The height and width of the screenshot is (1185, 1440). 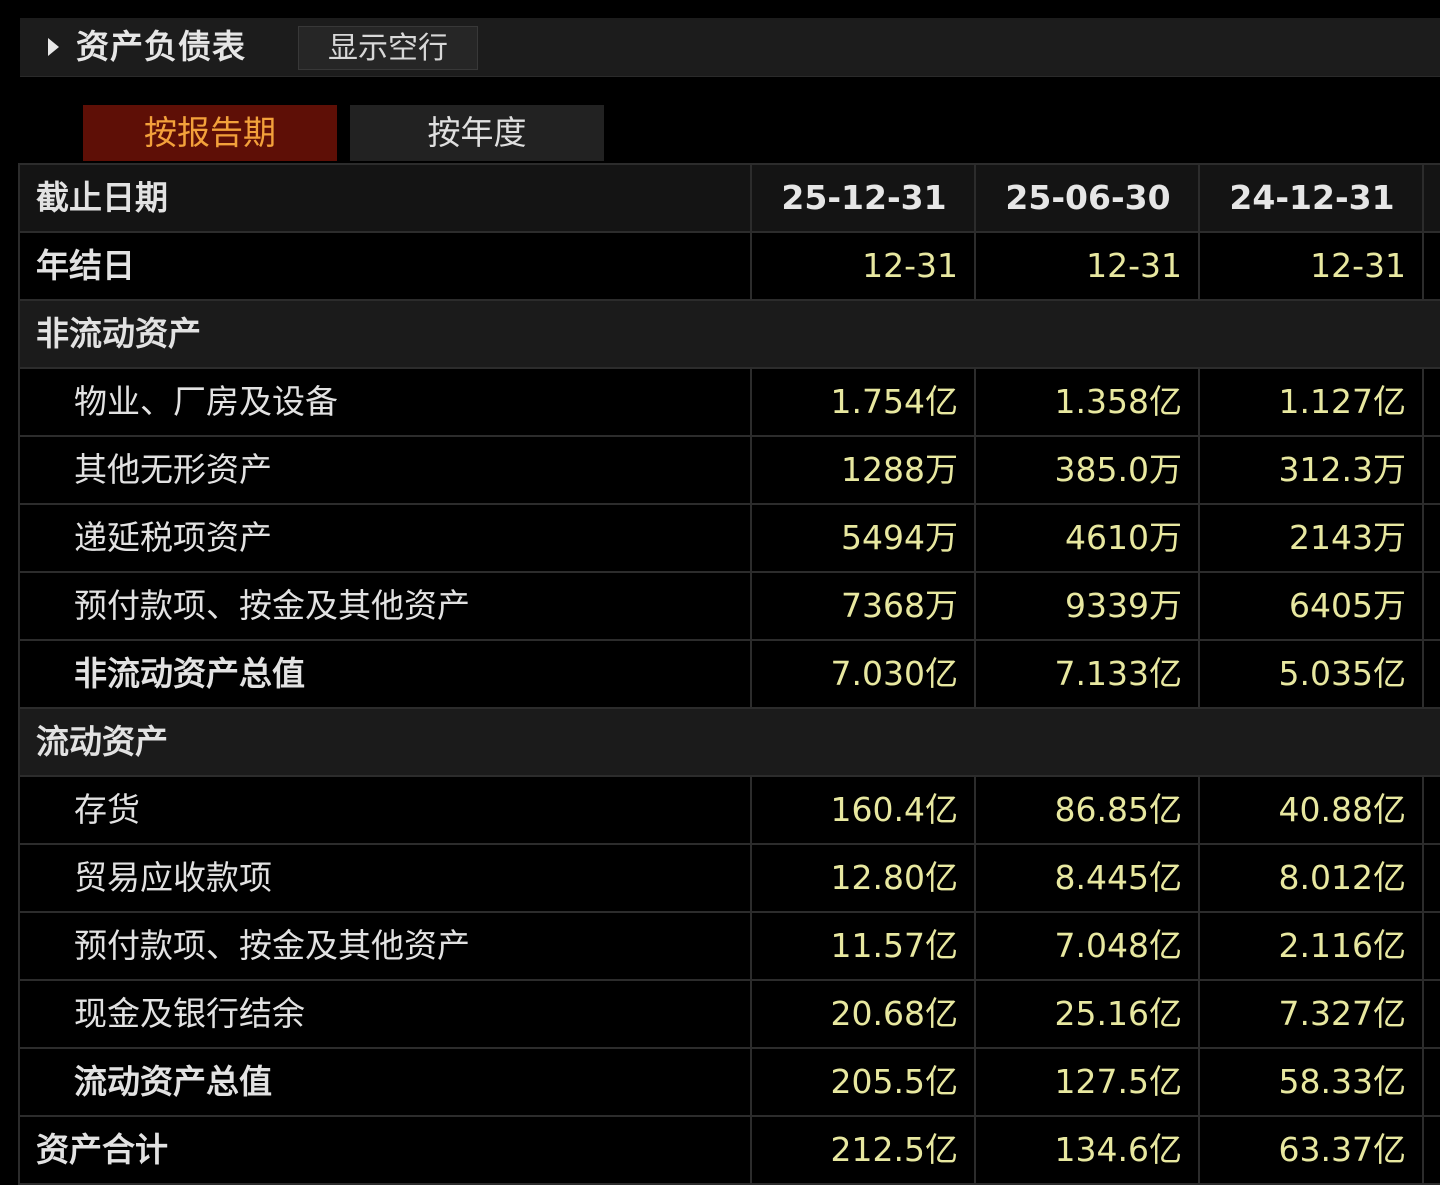 What do you see at coordinates (53, 47) in the screenshot?
I see `caret-right-icon` at bounding box center [53, 47].